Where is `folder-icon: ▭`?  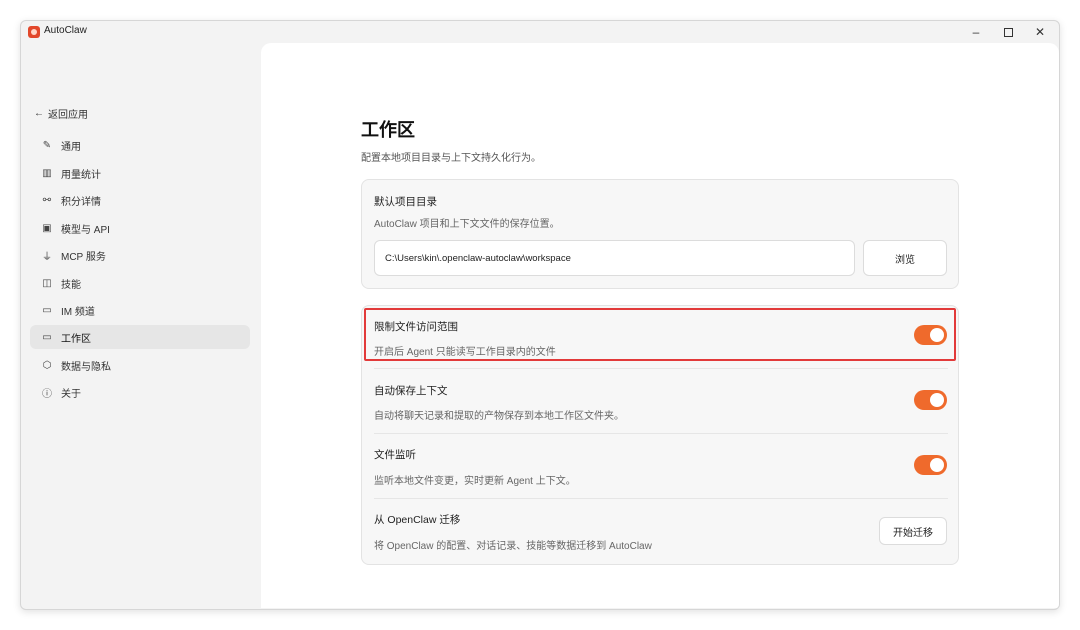 folder-icon: ▭ is located at coordinates (47, 337).